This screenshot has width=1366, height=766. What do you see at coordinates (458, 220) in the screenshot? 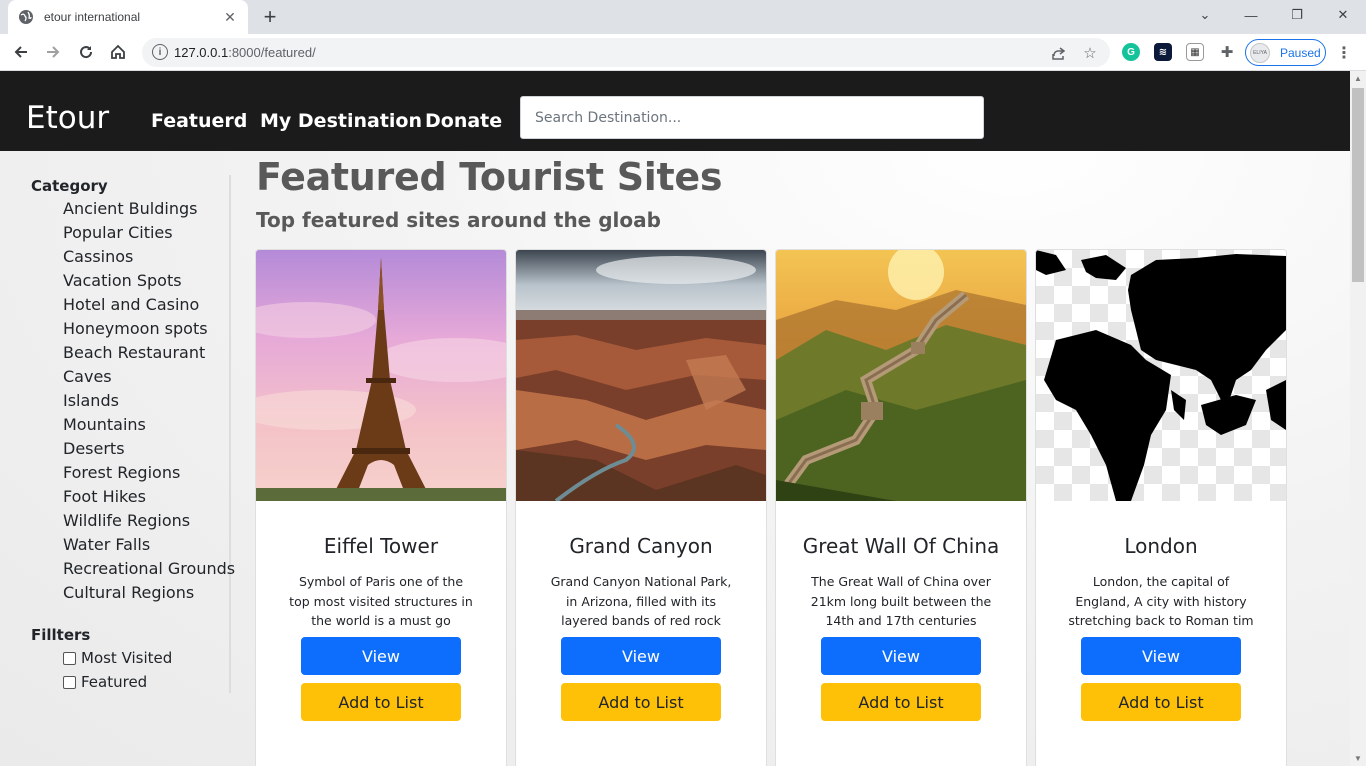
I see `page-subtitle: Top featured sites around the gloab` at bounding box center [458, 220].